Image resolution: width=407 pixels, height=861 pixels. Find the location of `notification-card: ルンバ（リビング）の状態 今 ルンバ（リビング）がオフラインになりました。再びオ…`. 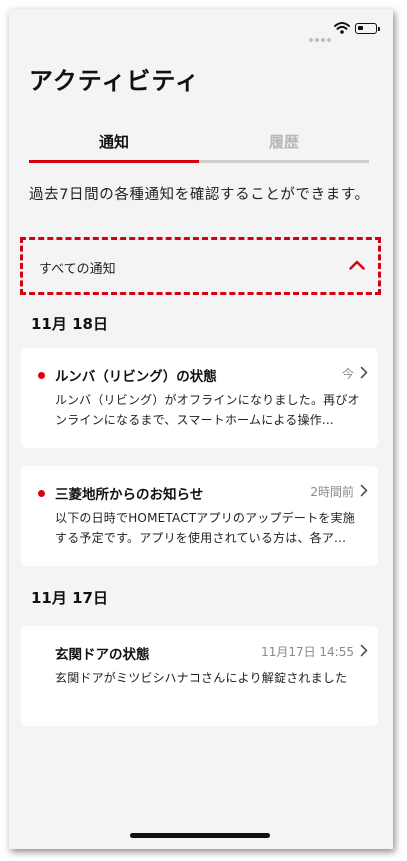

notification-card: ルンバ（リビング）の状態 今 ルンバ（リビング）がオフラインになりました。再びオ… is located at coordinates (199, 398).